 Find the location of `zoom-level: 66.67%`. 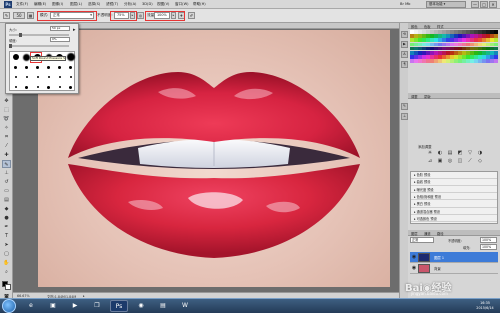

zoom-level: 66.67% is located at coordinates (23, 296).